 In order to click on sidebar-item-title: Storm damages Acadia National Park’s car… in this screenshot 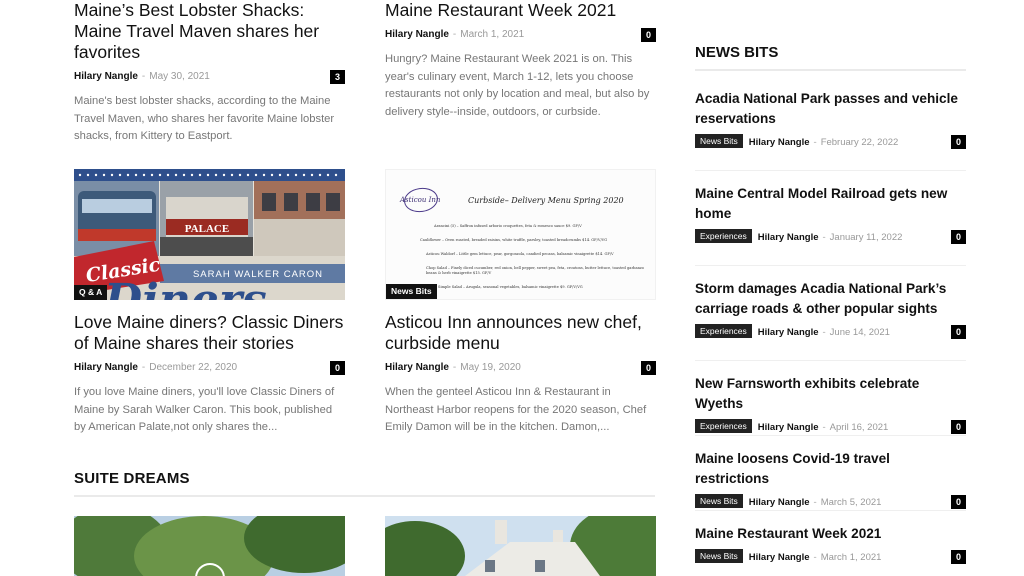, I will do `click(830, 299)`.